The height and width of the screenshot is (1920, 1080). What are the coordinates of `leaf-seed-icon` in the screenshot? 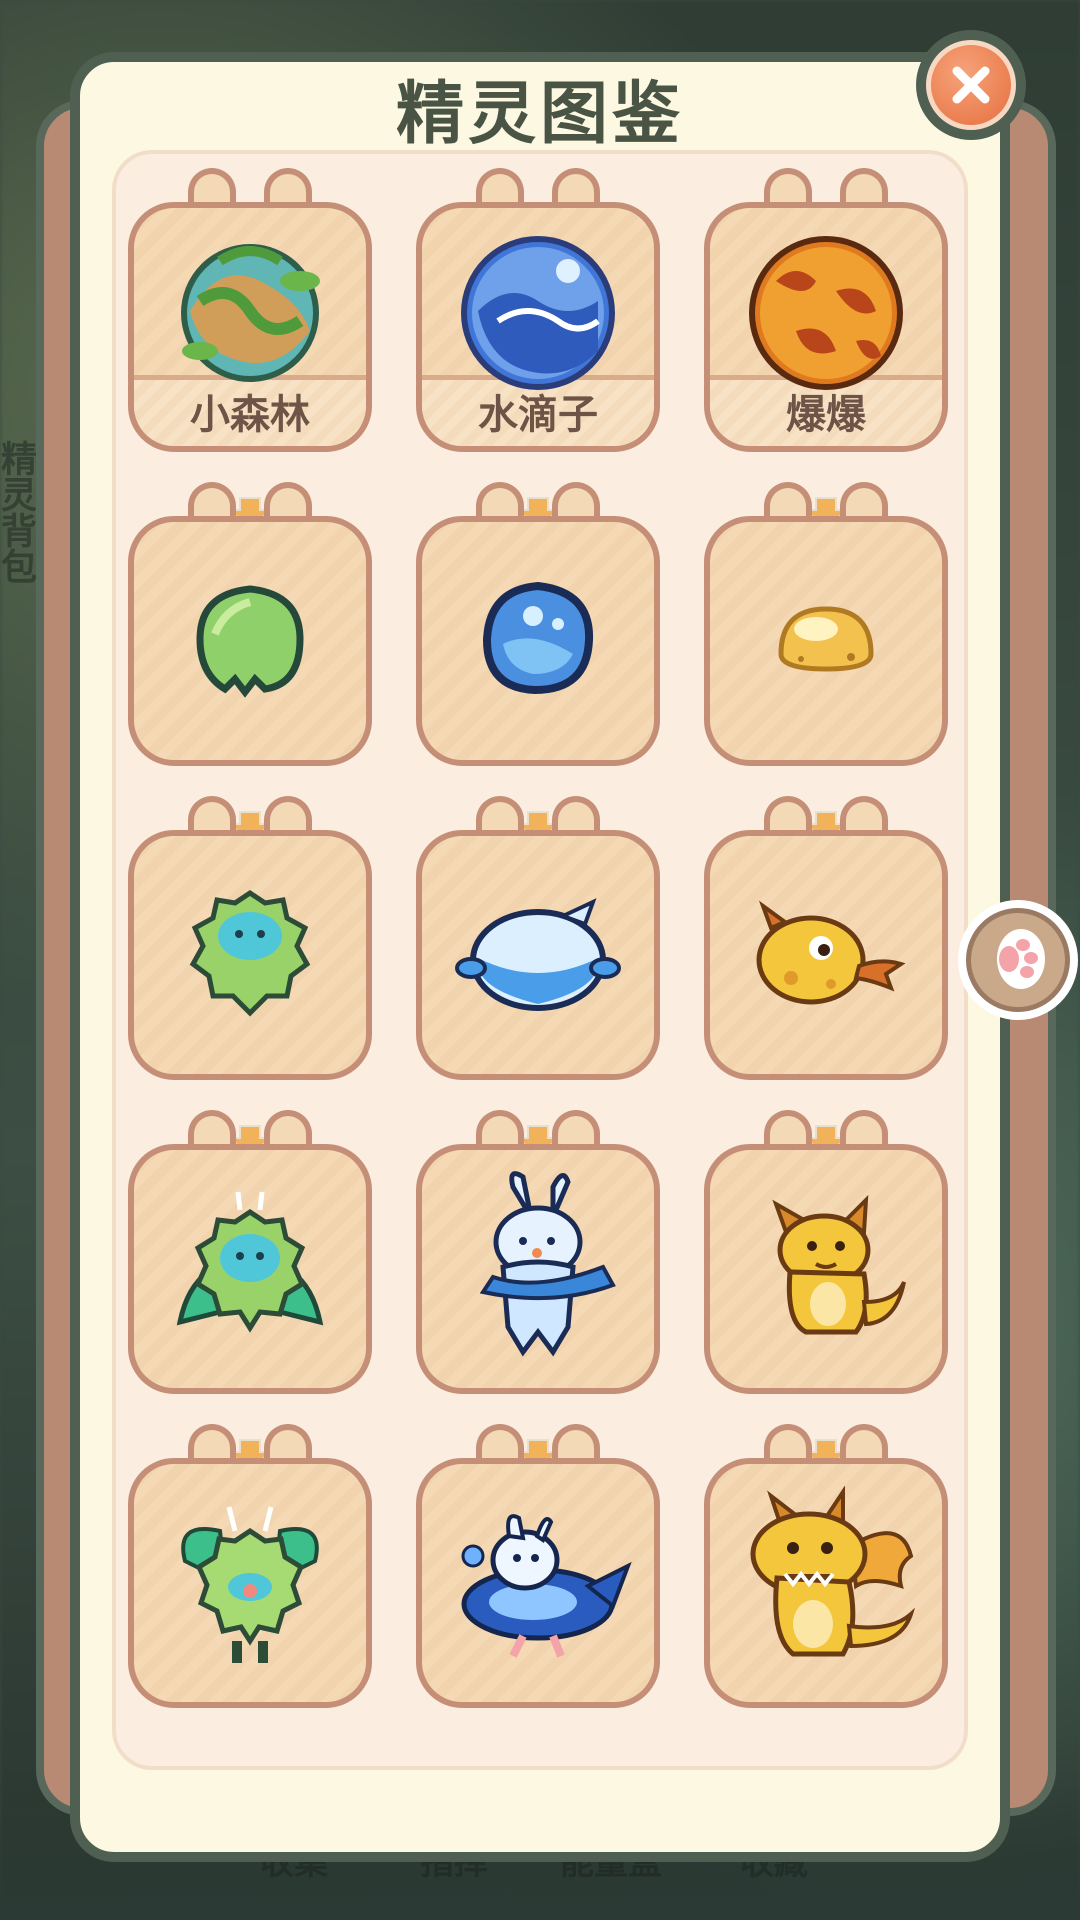 It's located at (250, 641).